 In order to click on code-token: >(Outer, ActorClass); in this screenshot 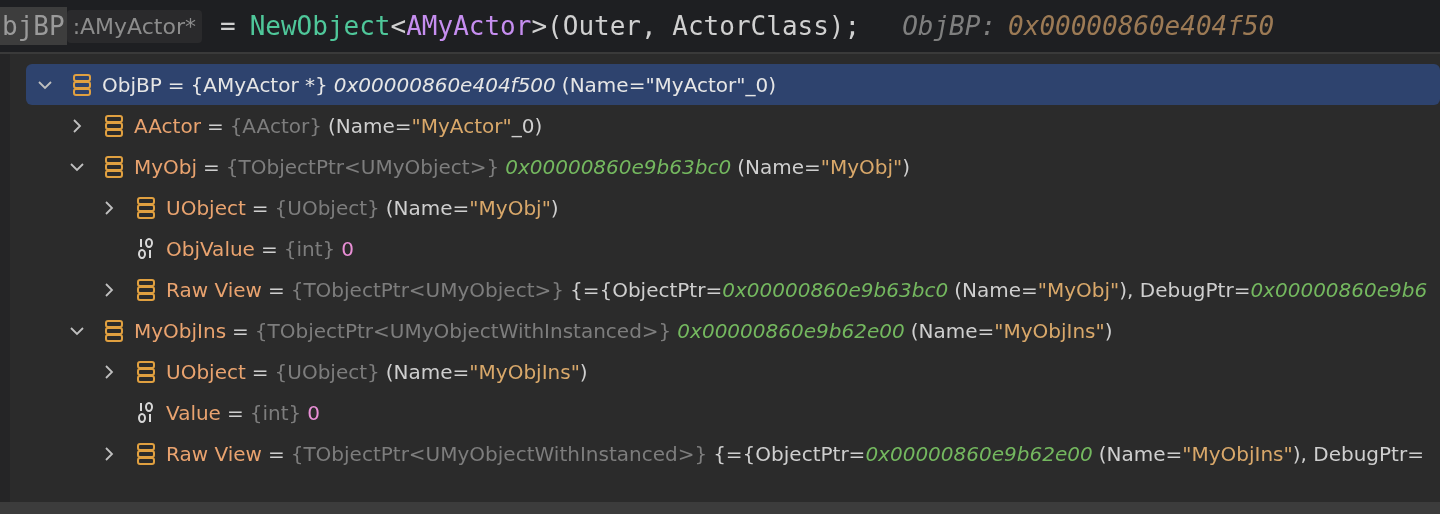, I will do `click(696, 26)`.